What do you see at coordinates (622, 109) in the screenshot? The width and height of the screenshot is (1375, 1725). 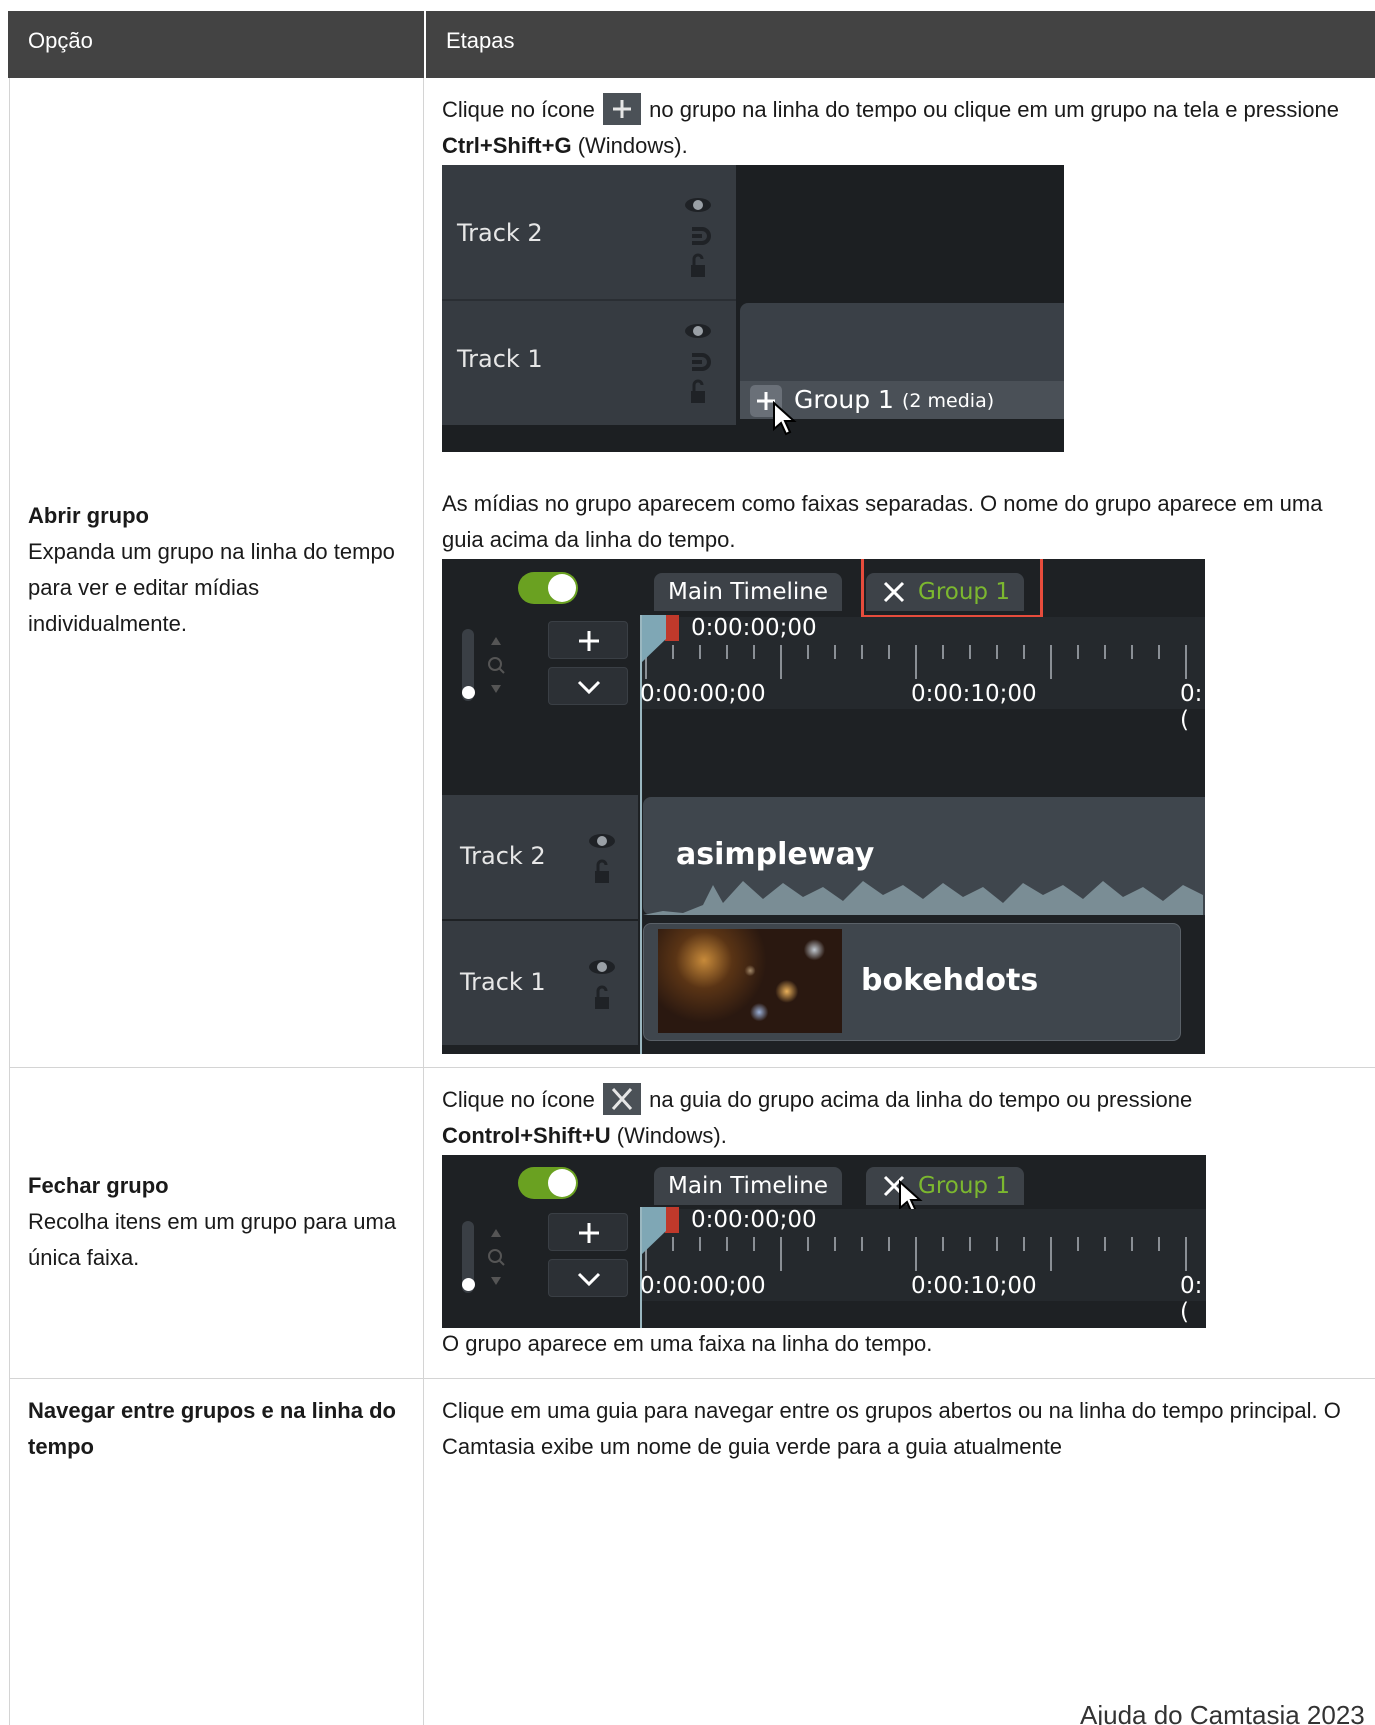 I see `expand-group-icon` at bounding box center [622, 109].